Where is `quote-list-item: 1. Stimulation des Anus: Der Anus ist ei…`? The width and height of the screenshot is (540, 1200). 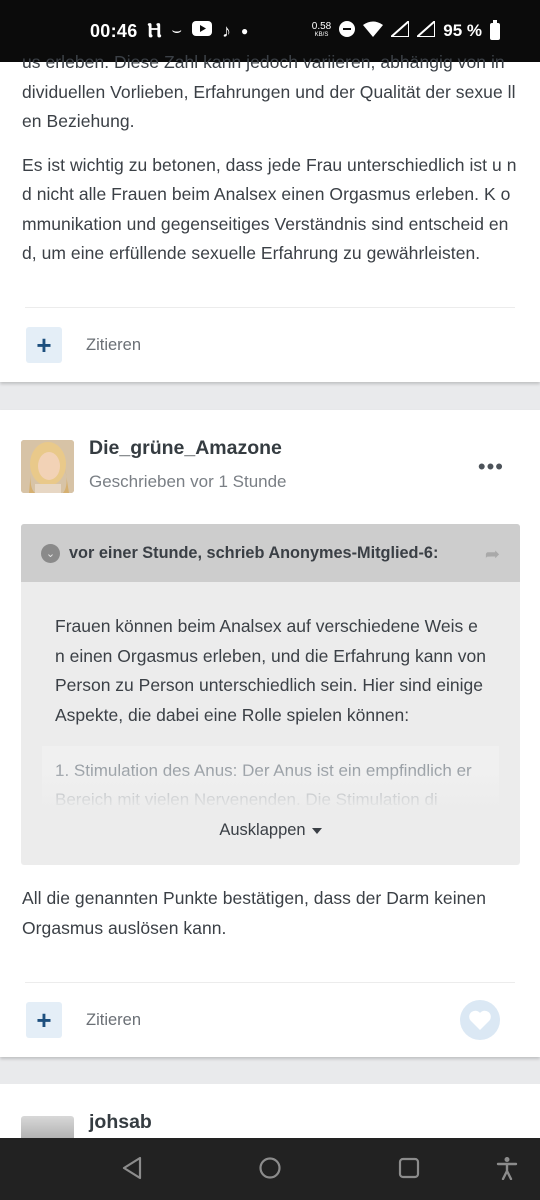 quote-list-item: 1. Stimulation des Anus: Der Anus ist ei… is located at coordinates (263, 785).